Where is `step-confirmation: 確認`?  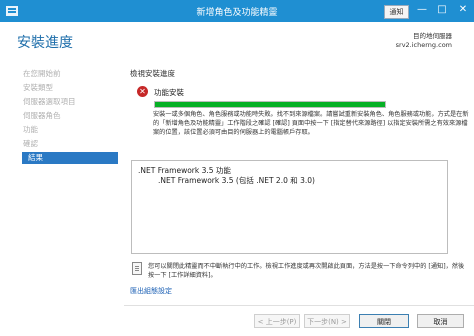 step-confirmation: 確認 is located at coordinates (30, 143).